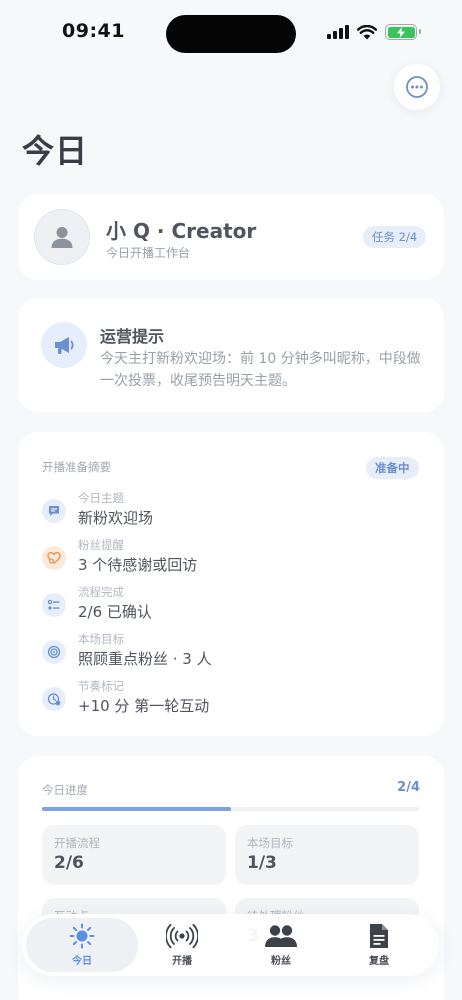 This screenshot has width=462, height=1000. I want to click on tab-fans: 粉丝, so click(281, 945).